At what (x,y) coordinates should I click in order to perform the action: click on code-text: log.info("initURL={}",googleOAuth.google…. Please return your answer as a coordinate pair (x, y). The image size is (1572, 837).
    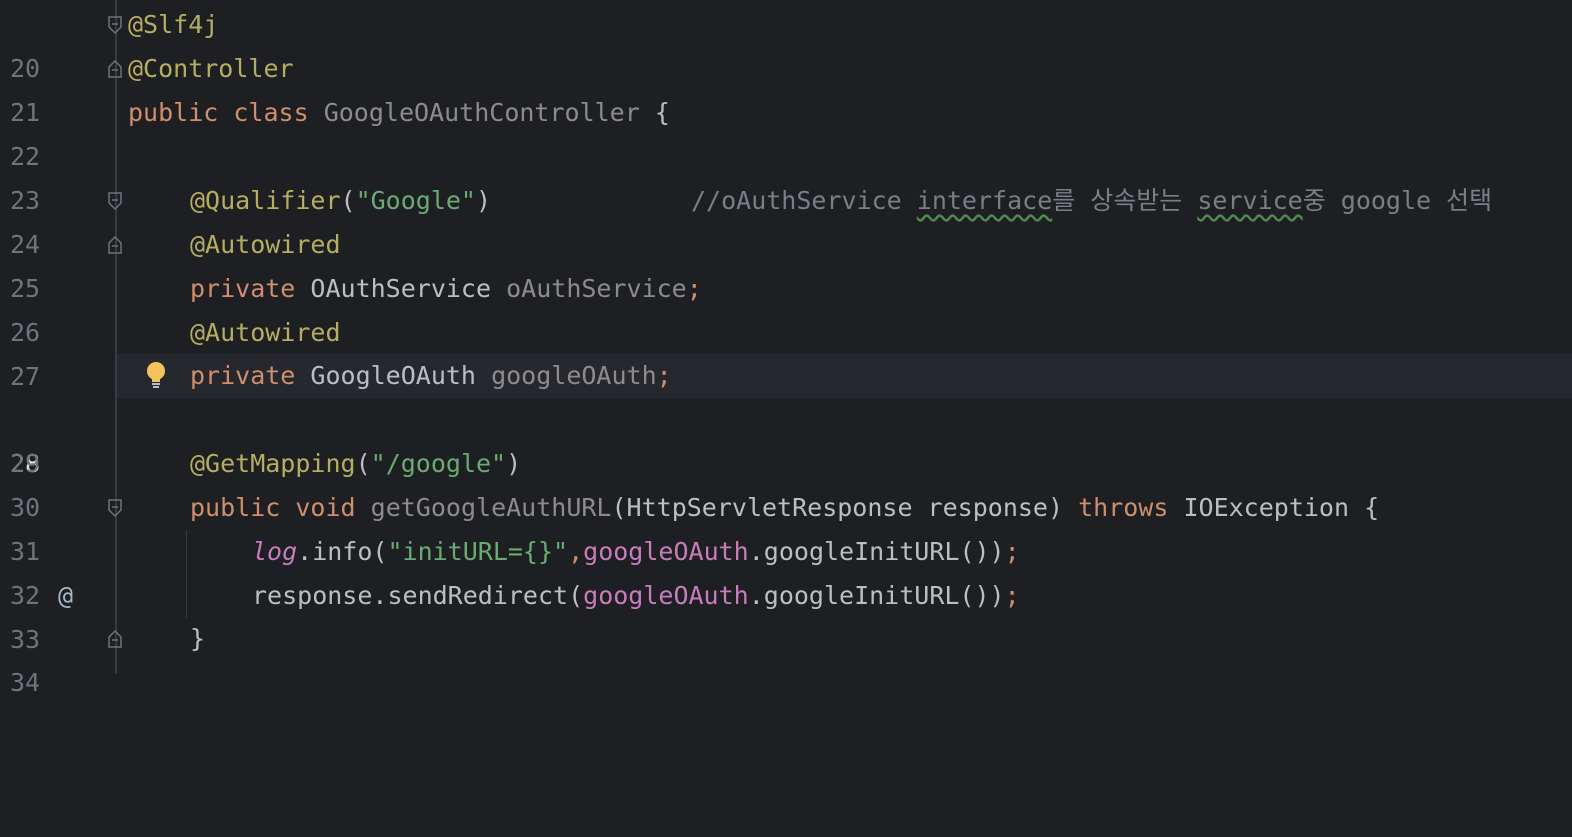
    Looking at the image, I should click on (636, 552).